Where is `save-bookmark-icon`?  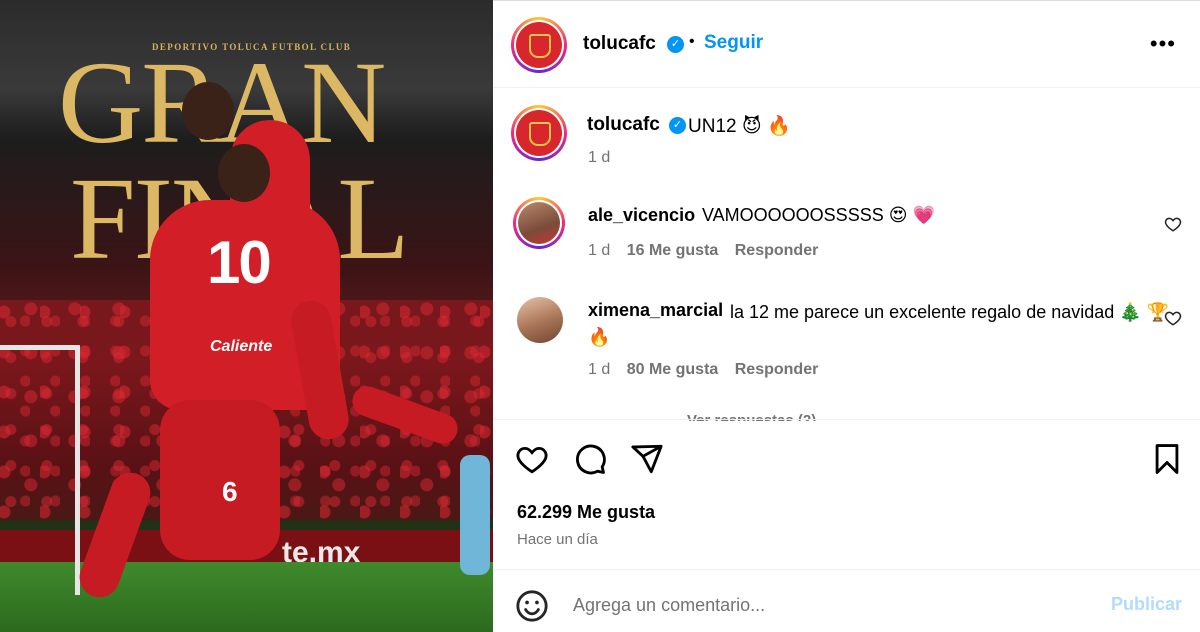 save-bookmark-icon is located at coordinates (1167, 459).